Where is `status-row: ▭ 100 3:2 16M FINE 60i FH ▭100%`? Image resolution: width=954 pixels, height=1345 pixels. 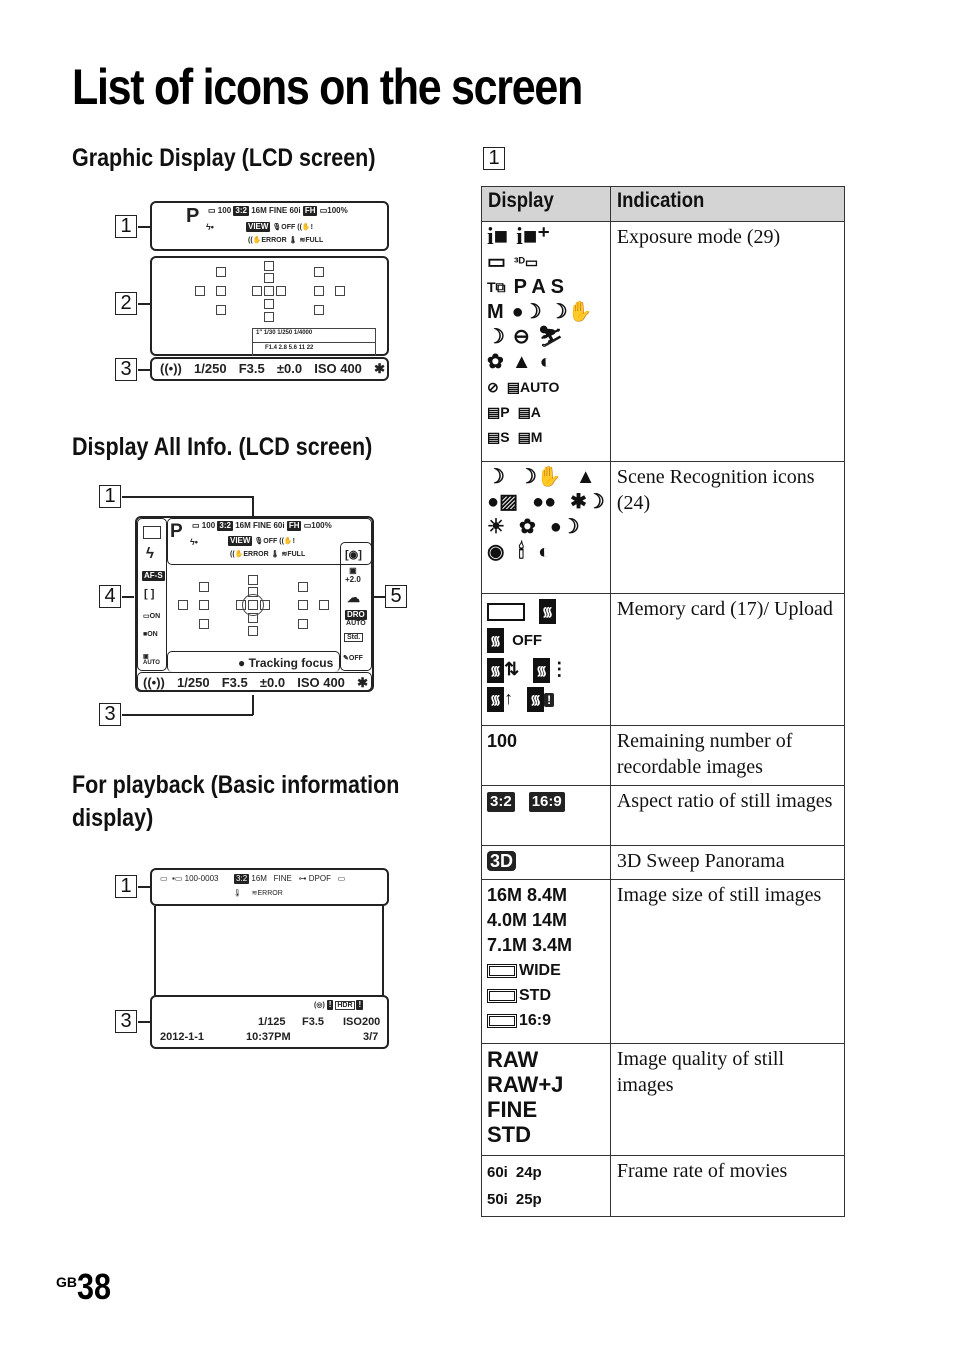
status-row: ▭ 100 3:2 16M FINE 60i FH ▭100% is located at coordinates (262, 526).